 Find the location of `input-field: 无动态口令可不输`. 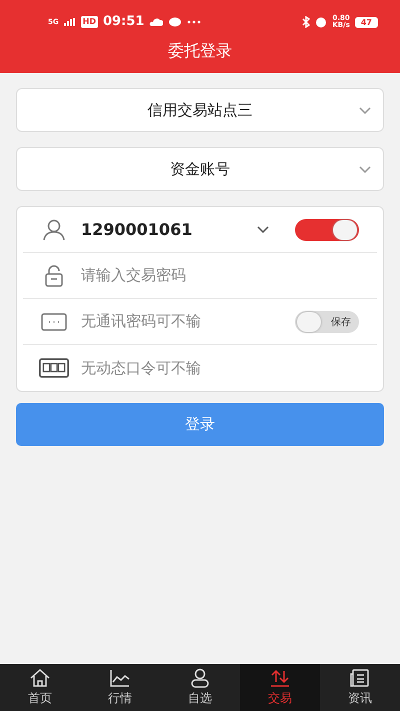

input-field: 无动态口令可不输 is located at coordinates (229, 368).